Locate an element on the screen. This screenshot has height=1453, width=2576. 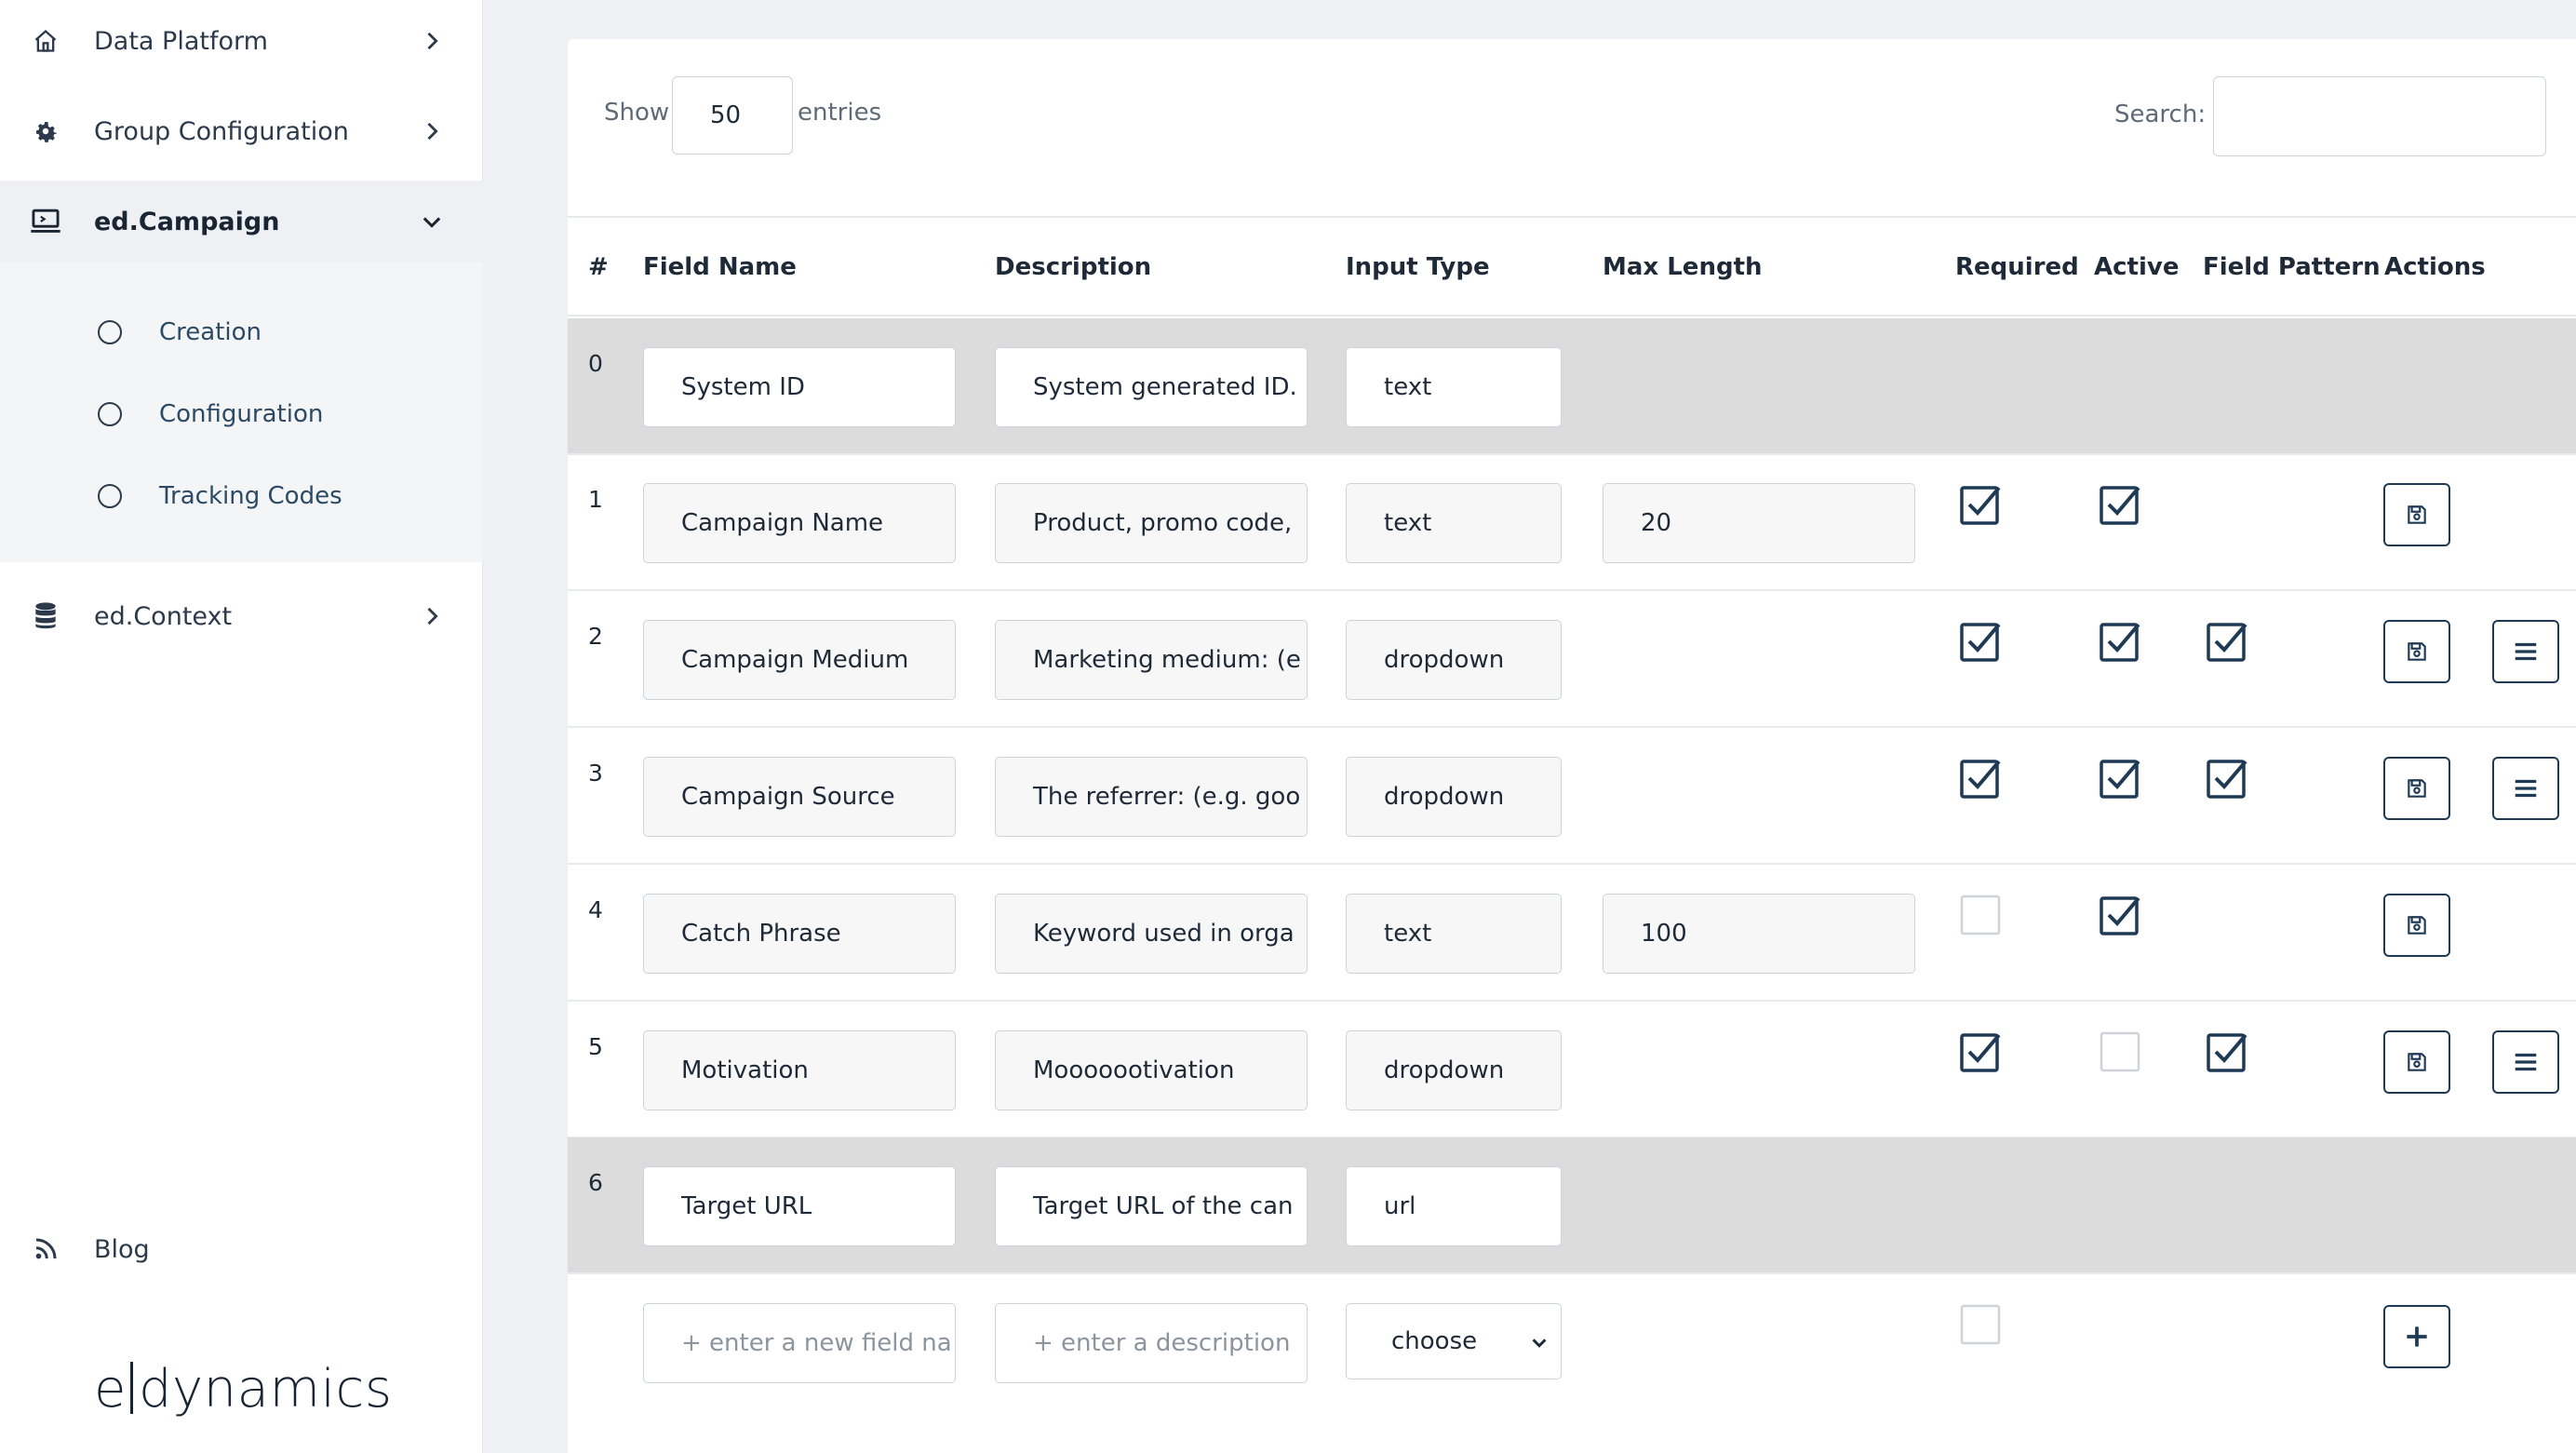
laptop-icon is located at coordinates (45, 221).